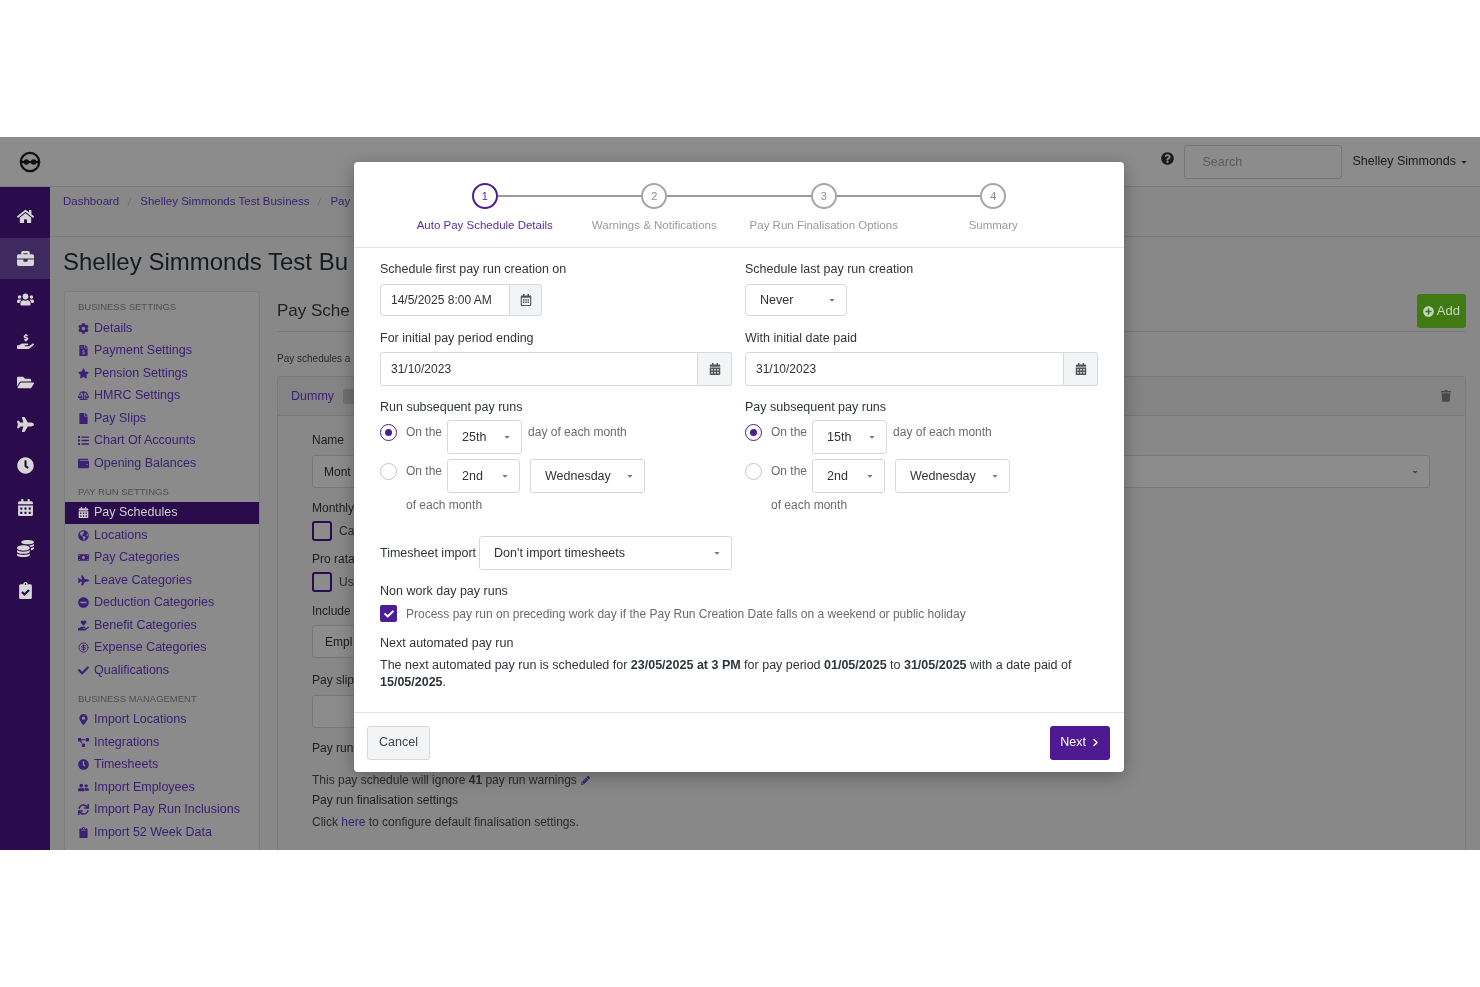 The height and width of the screenshot is (987, 1480). Describe the element at coordinates (686, 613) in the screenshot. I see `checkbox-label: Process pay run on preceding work day if the Pay Run Creation Date falls on a weekend or public holiday` at that location.